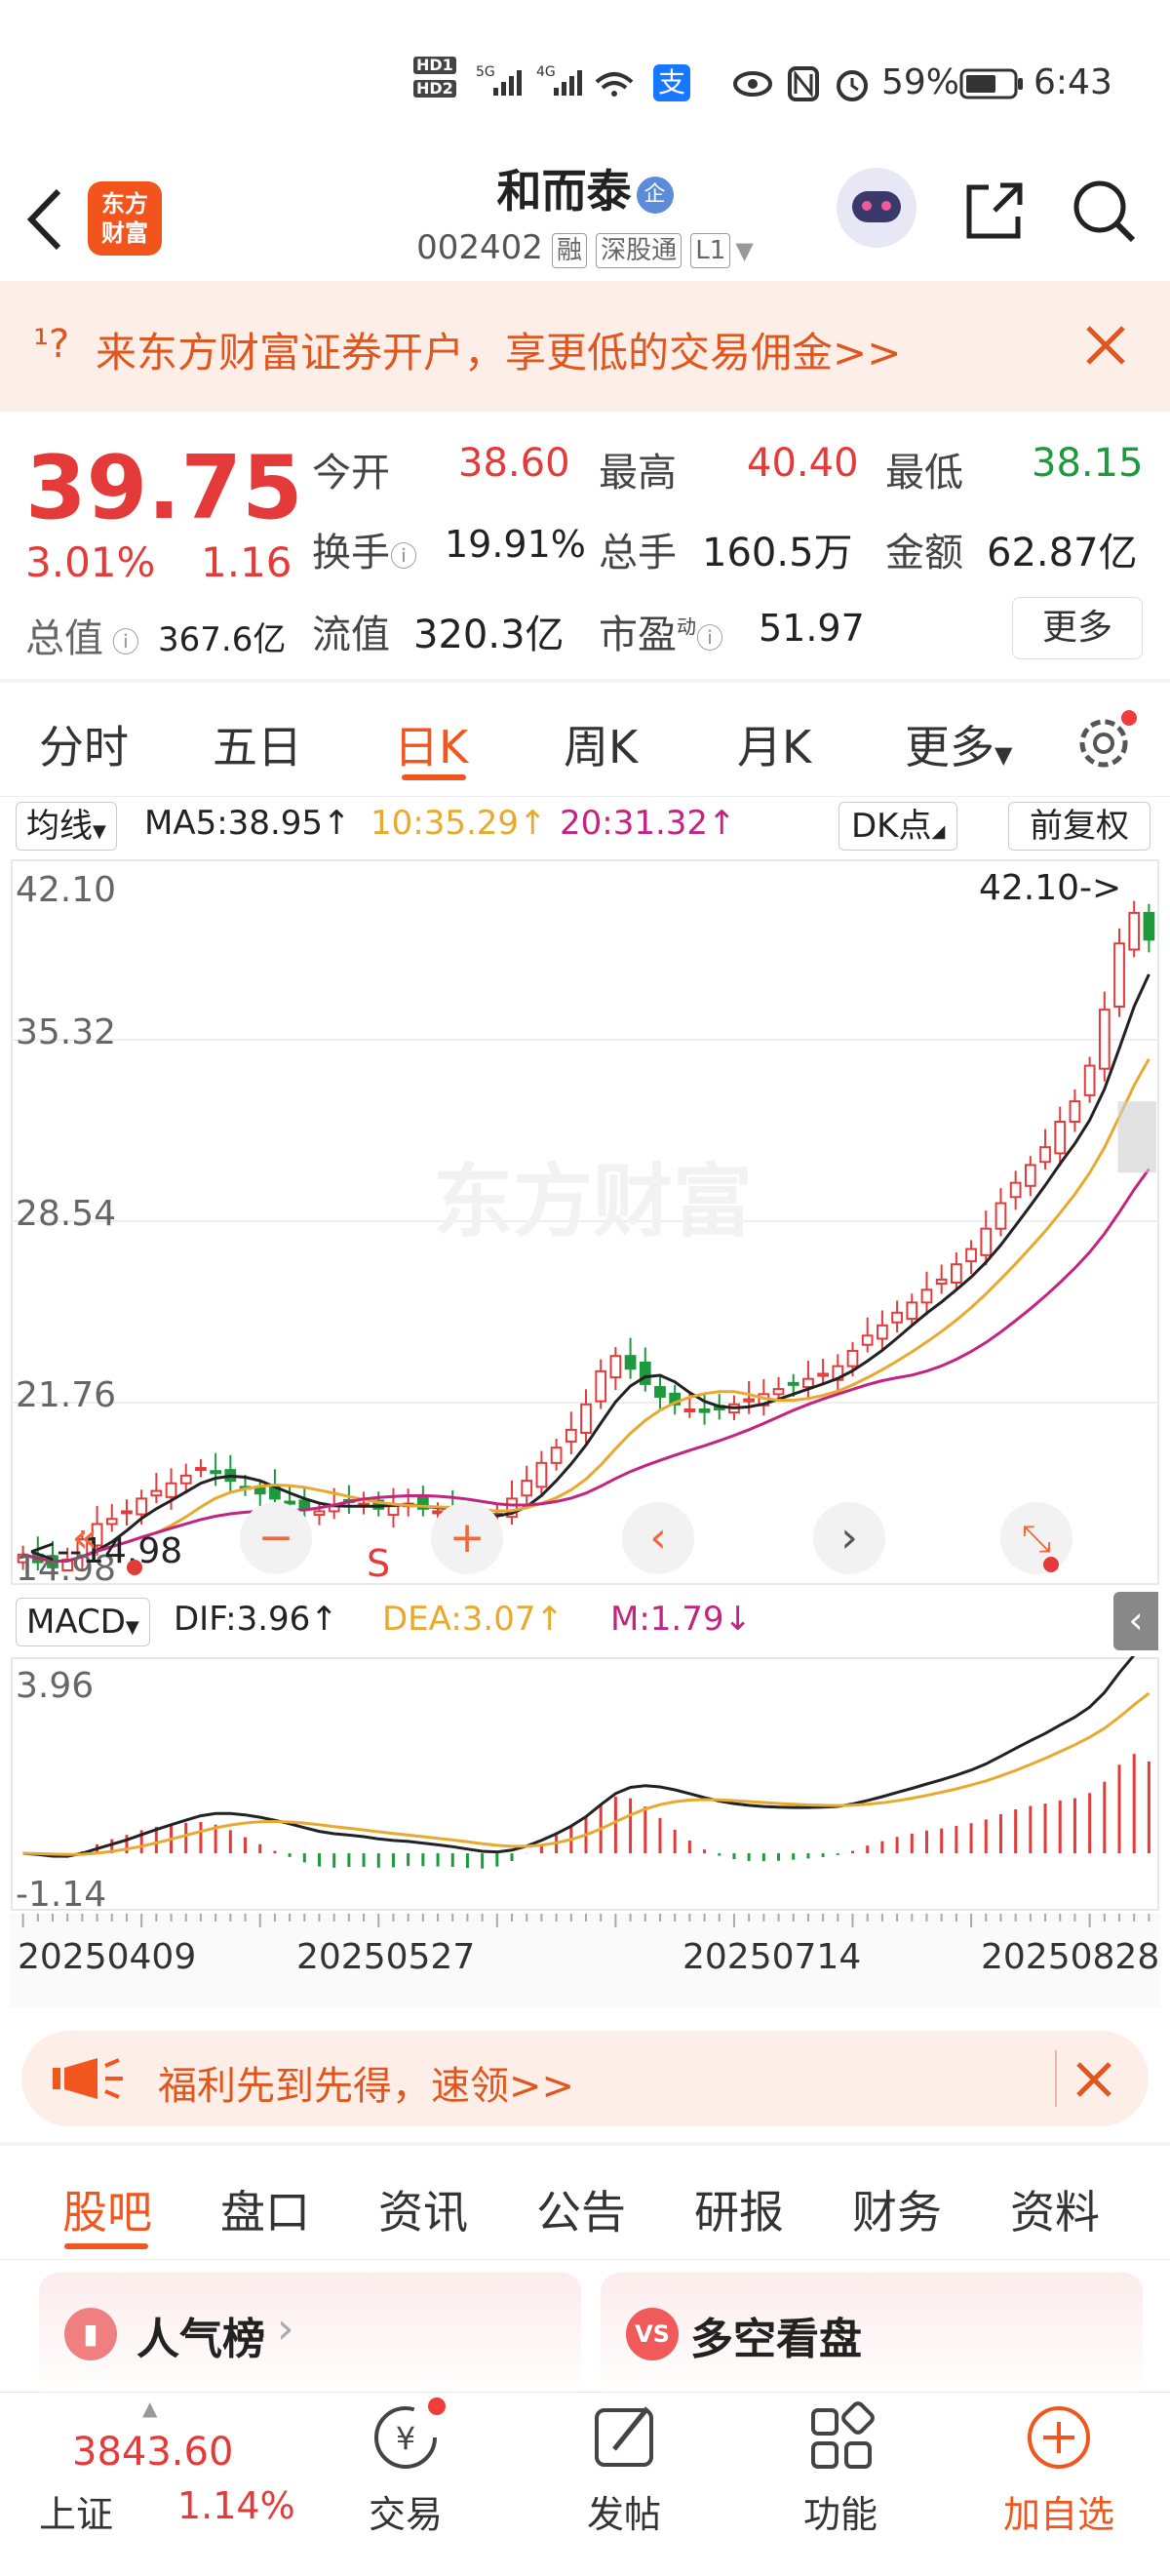  Describe the element at coordinates (803, 463) in the screenshot. I see `high-value: 40.40` at that location.